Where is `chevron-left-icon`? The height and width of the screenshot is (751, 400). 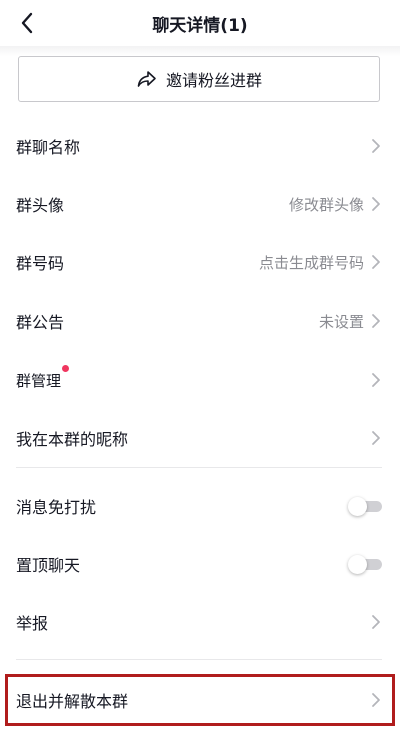
chevron-left-icon is located at coordinates (27, 23).